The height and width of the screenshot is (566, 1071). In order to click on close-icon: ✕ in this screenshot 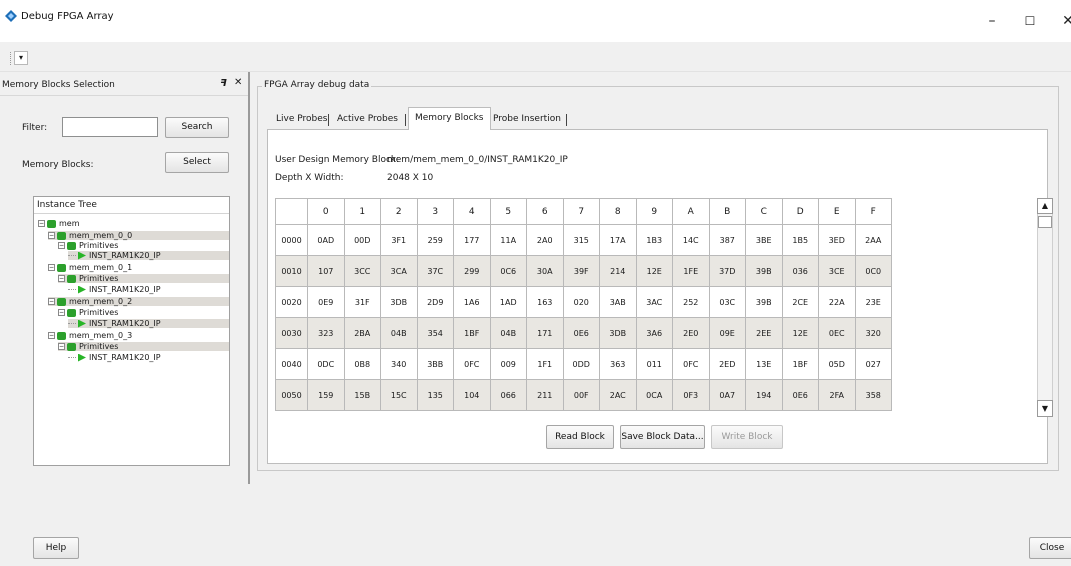, I will do `click(238, 82)`.